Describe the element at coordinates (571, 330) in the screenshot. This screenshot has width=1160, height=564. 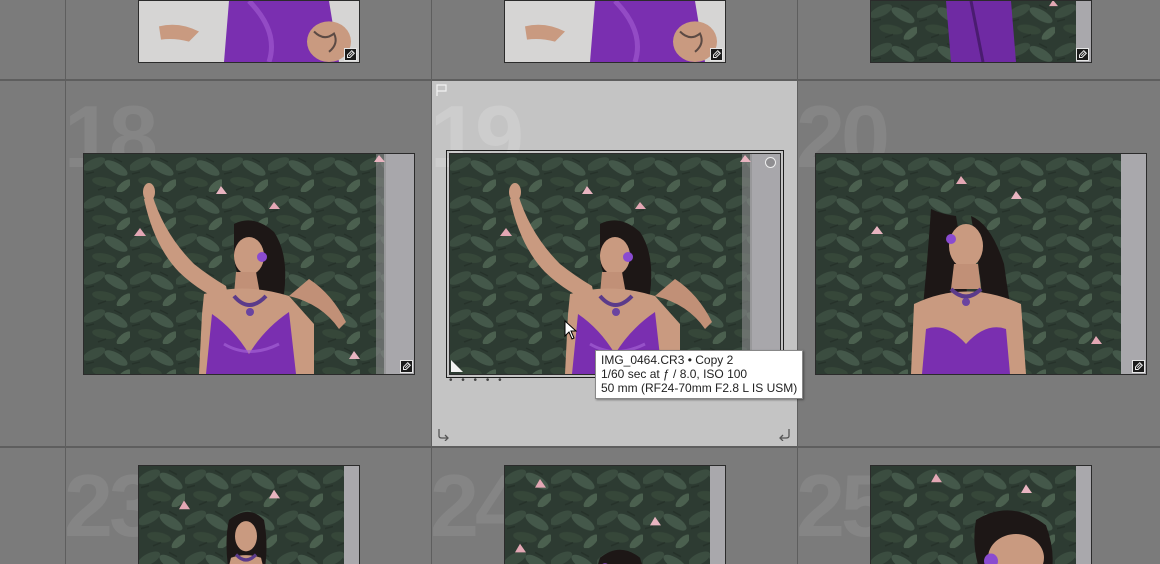
I see `cursor-icon` at that location.